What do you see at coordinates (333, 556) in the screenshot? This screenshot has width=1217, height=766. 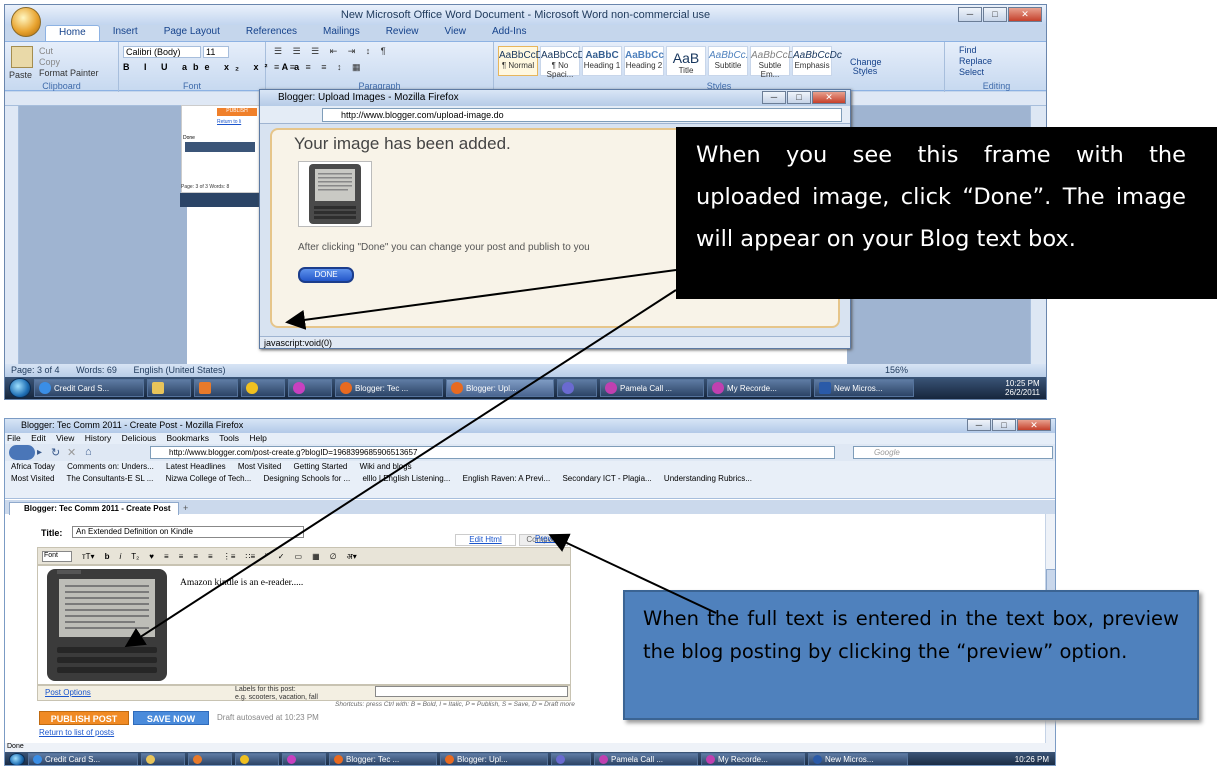 I see `eraser-icon: ∅` at bounding box center [333, 556].